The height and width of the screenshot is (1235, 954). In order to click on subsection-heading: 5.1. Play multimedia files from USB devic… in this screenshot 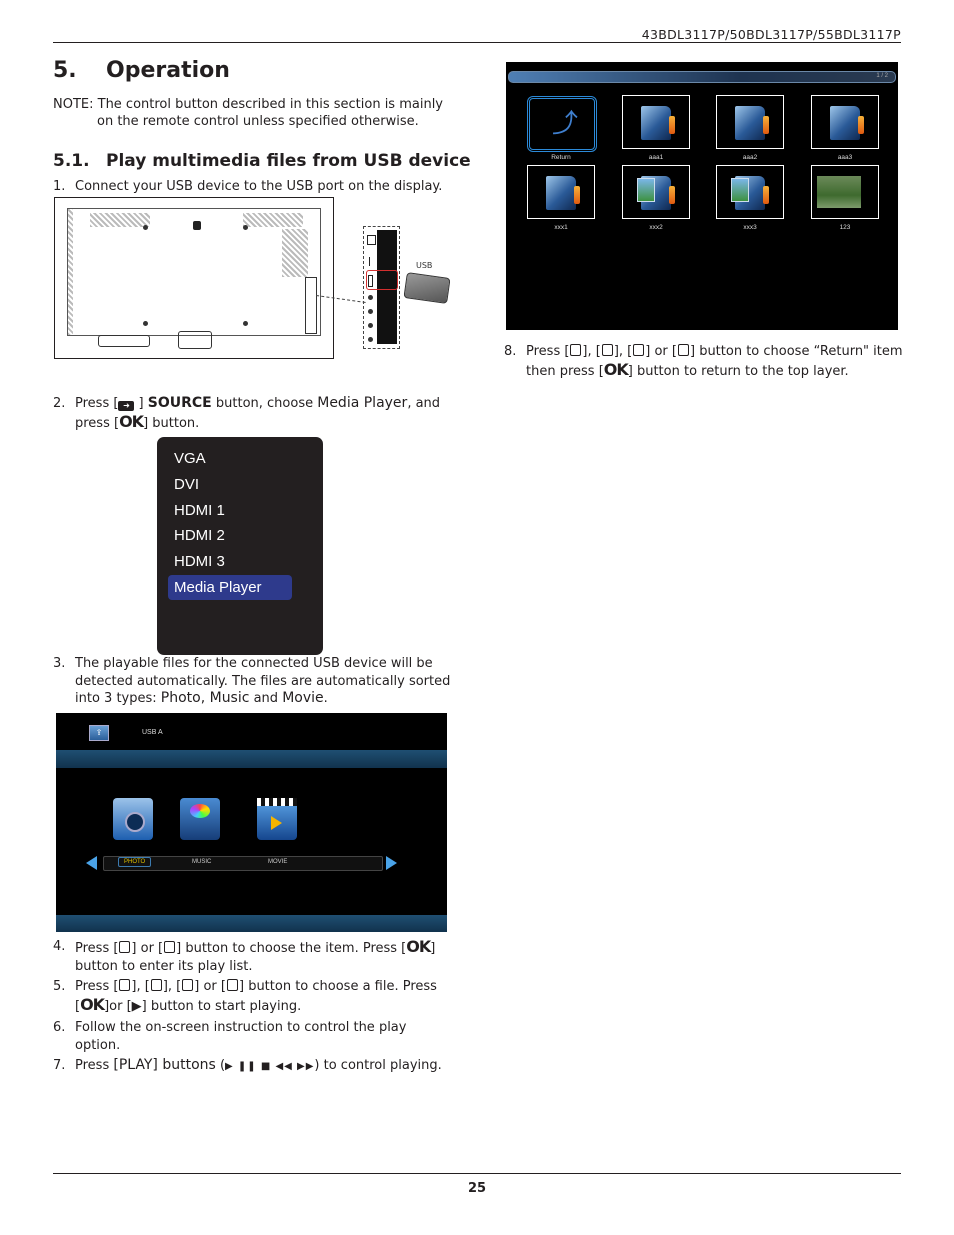, I will do `click(262, 161)`.